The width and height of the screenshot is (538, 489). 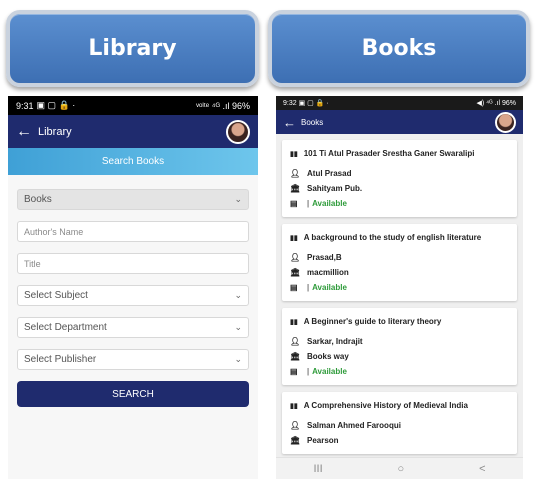 What do you see at coordinates (323, 440) in the screenshot?
I see `book-publisher: Pearson` at bounding box center [323, 440].